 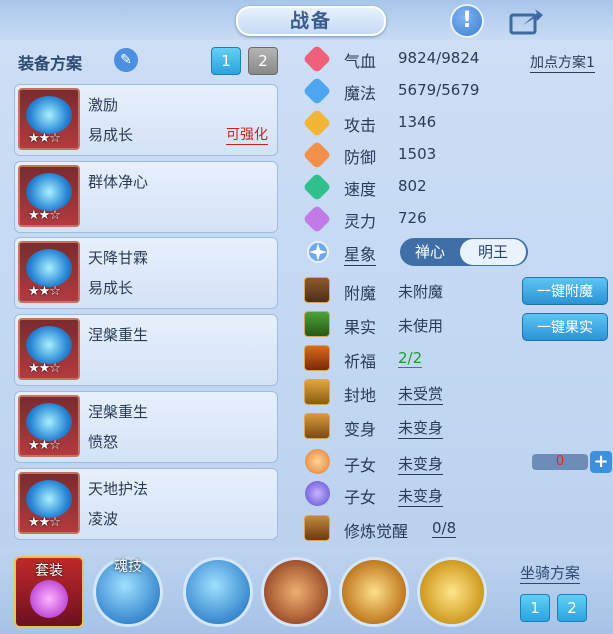 What do you see at coordinates (565, 327) in the screenshot?
I see `one-click-fruit-button: 一键果实` at bounding box center [565, 327].